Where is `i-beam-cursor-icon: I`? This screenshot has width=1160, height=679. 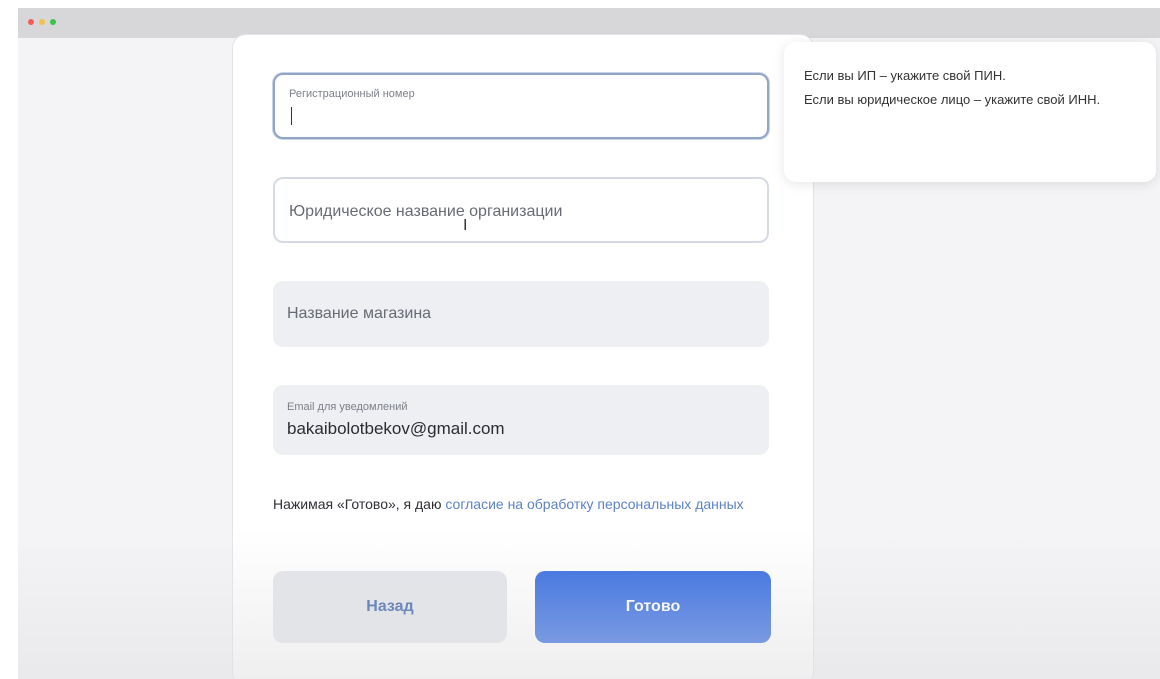
i-beam-cursor-icon: I is located at coordinates (465, 225).